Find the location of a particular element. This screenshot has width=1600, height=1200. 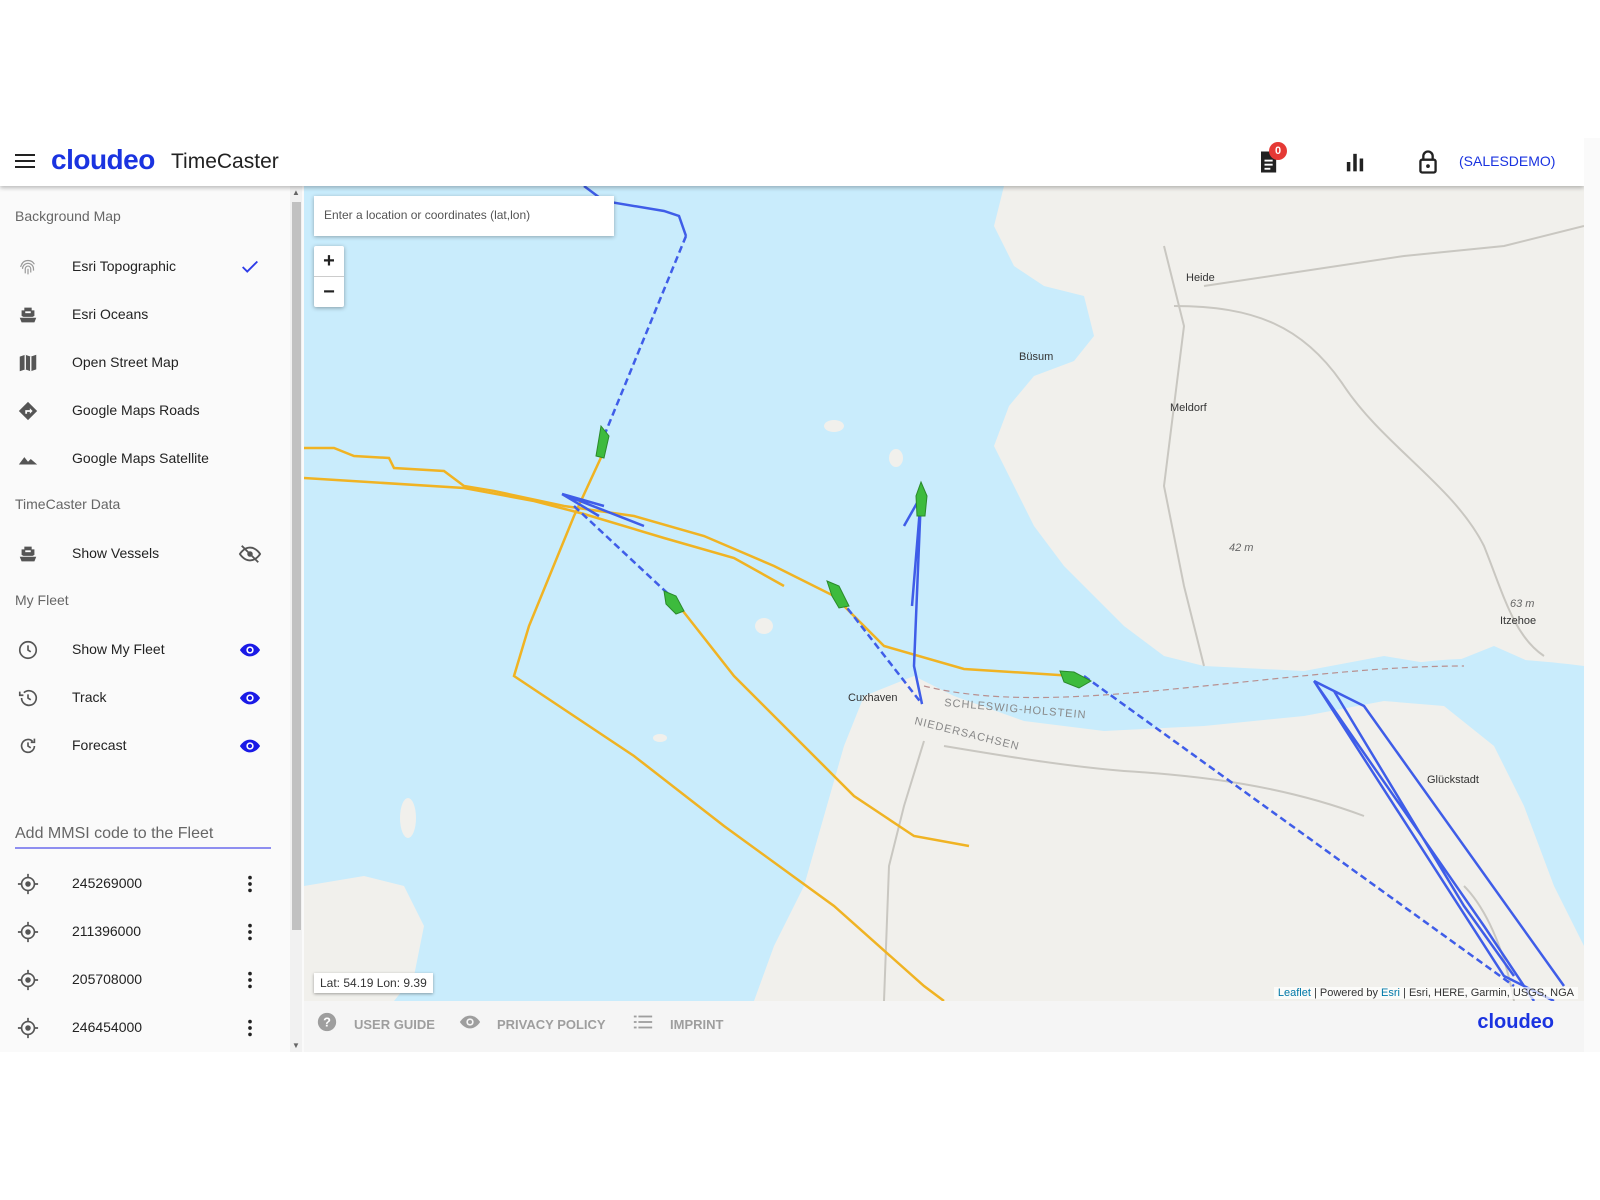

help-icon: ? is located at coordinates (327, 1022).